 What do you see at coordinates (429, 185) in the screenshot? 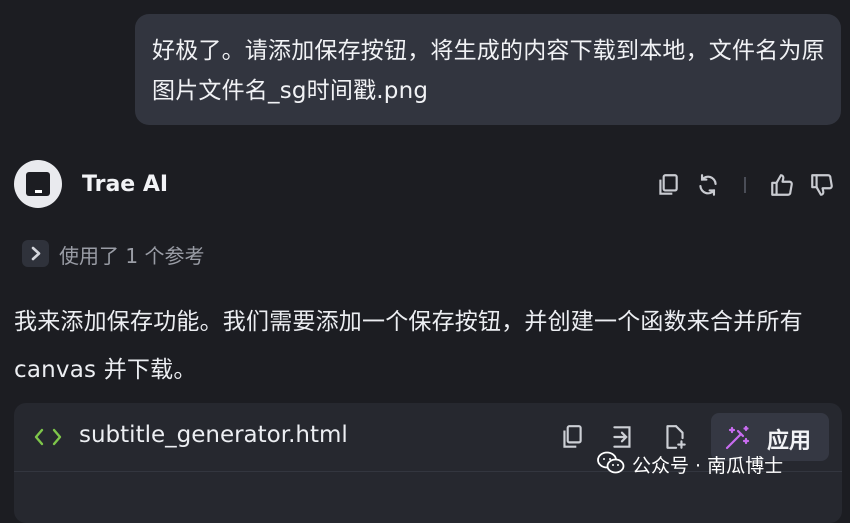
I see `assistant-header: Trae AI` at bounding box center [429, 185].